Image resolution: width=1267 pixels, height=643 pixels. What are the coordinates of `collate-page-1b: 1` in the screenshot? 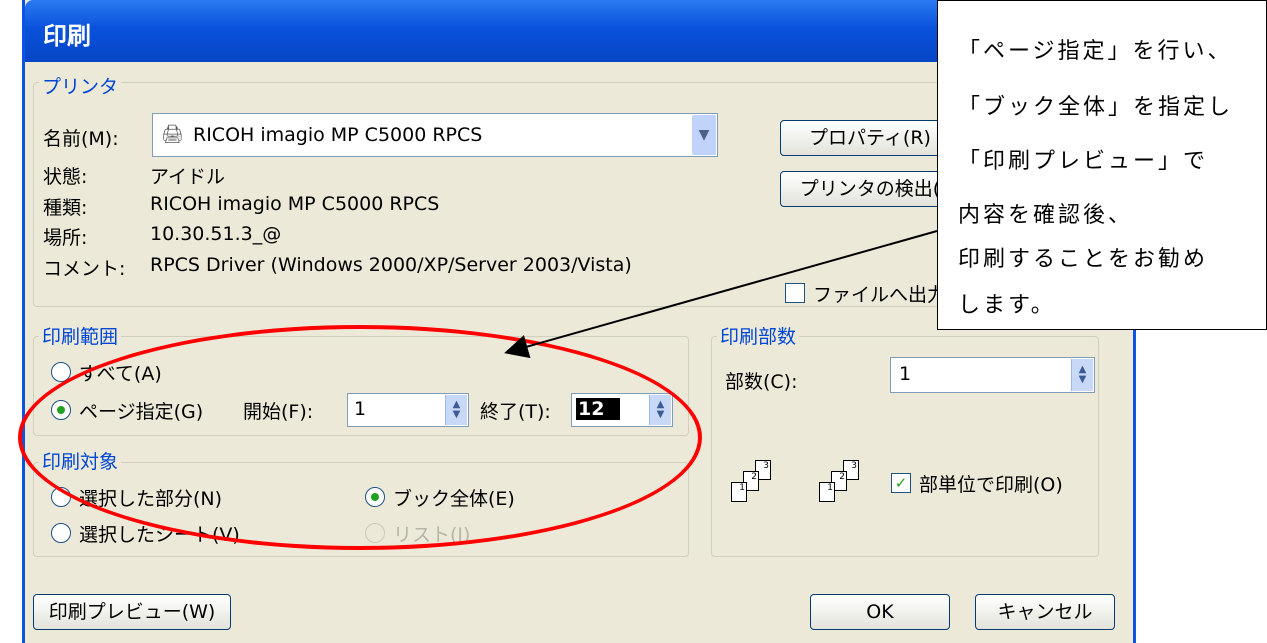 It's located at (827, 492).